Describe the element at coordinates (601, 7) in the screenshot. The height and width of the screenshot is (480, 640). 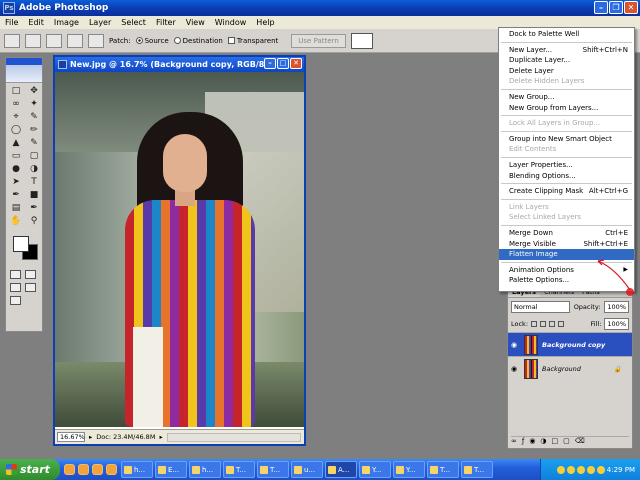
I see `minimize-button: –` at that location.